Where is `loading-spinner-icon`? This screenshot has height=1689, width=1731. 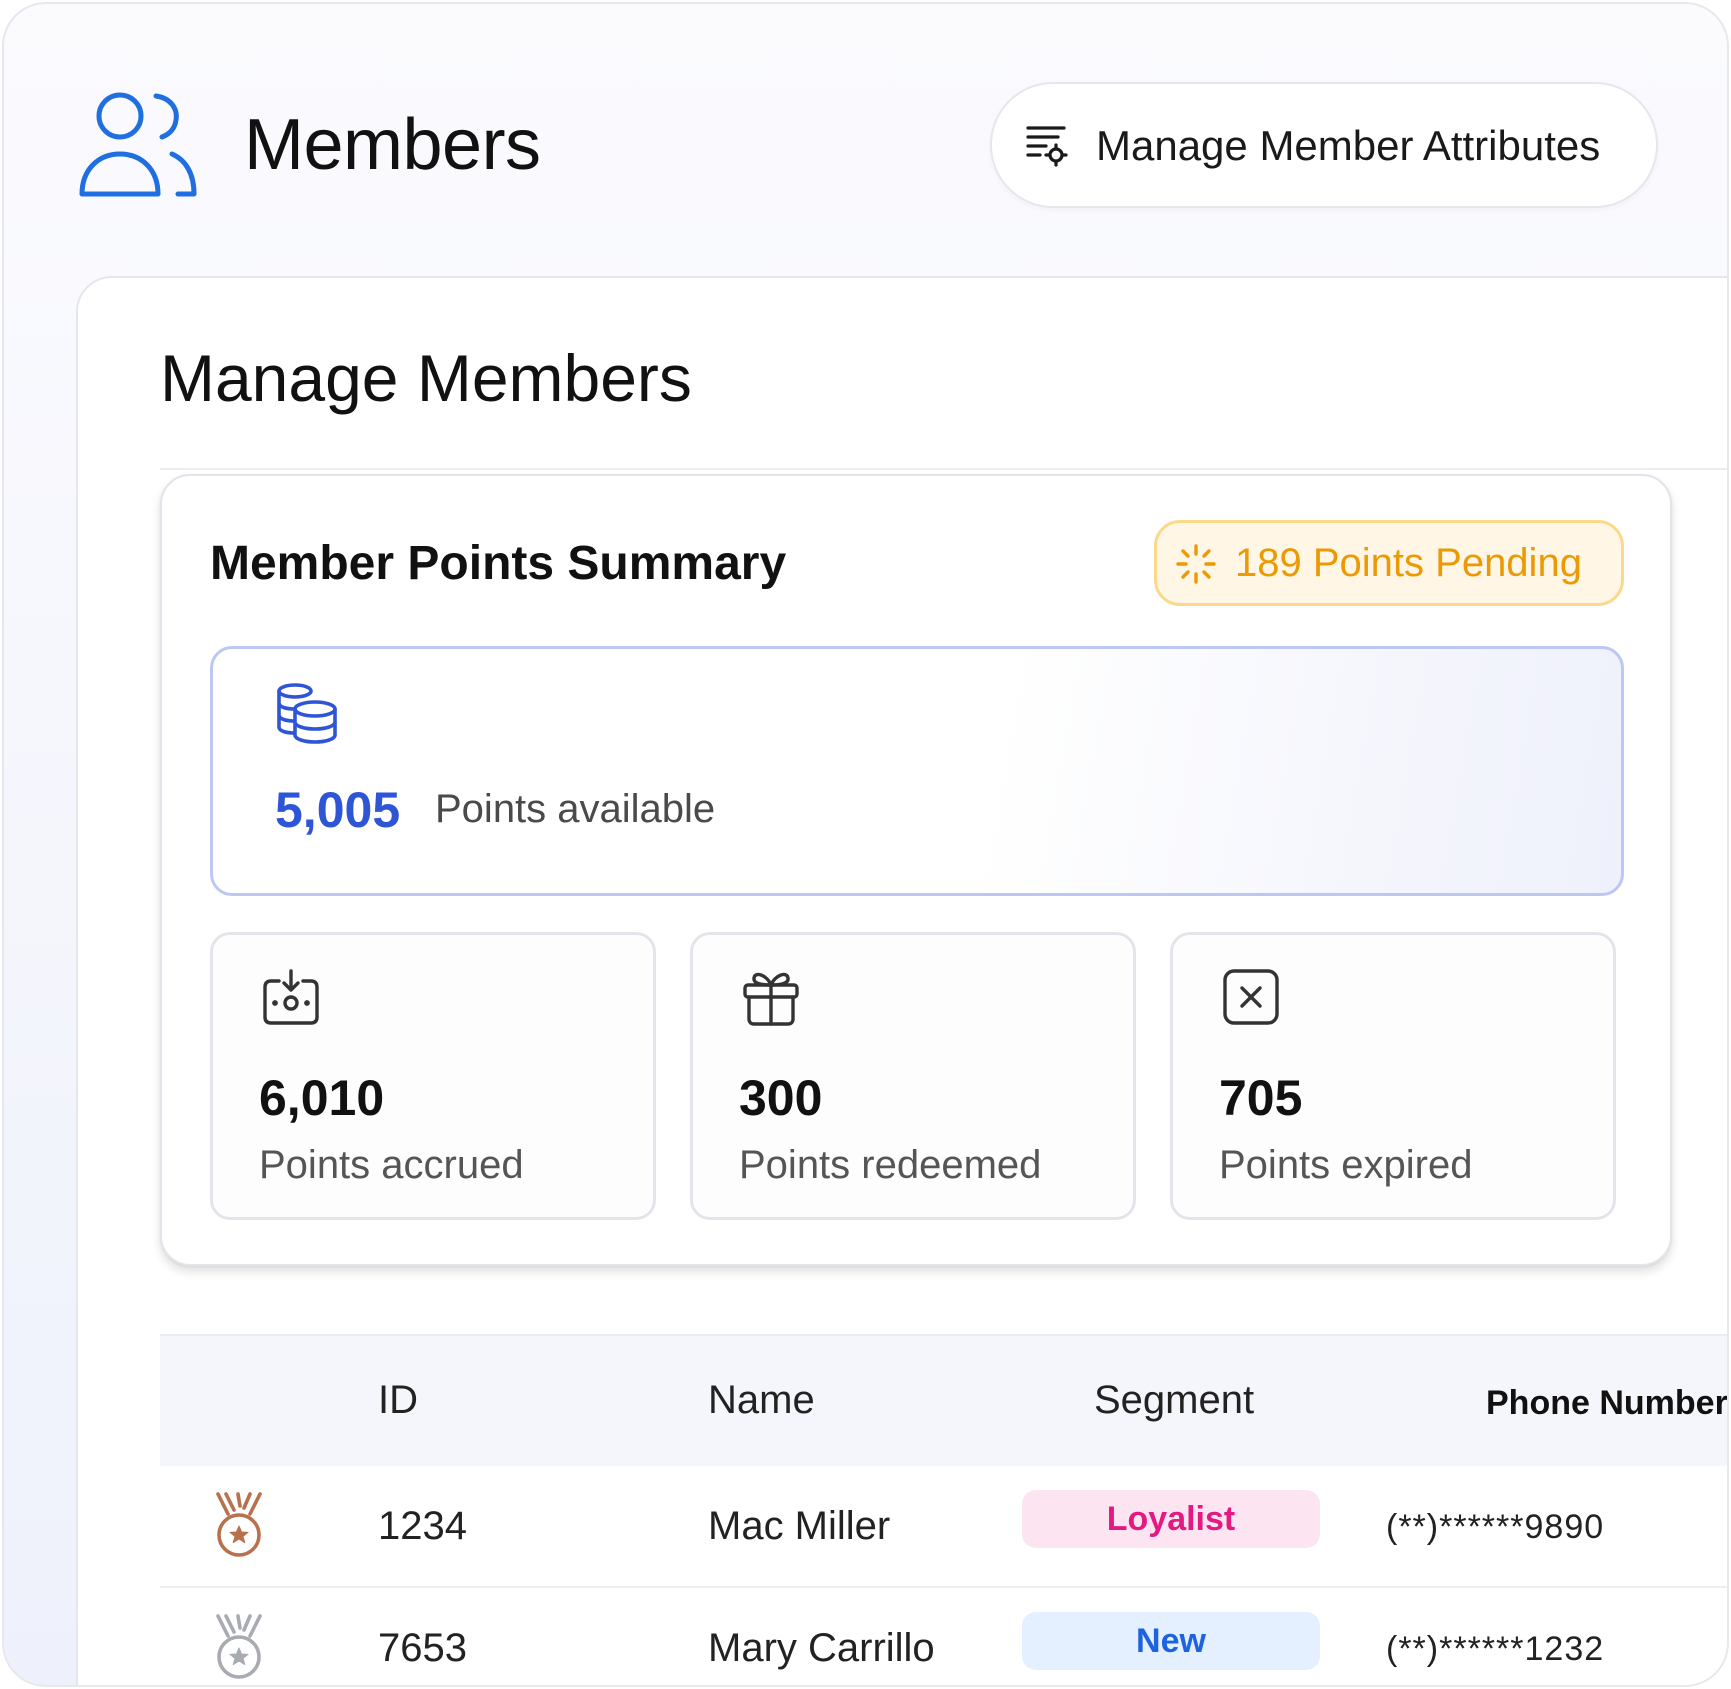
loading-spinner-icon is located at coordinates (1196, 564).